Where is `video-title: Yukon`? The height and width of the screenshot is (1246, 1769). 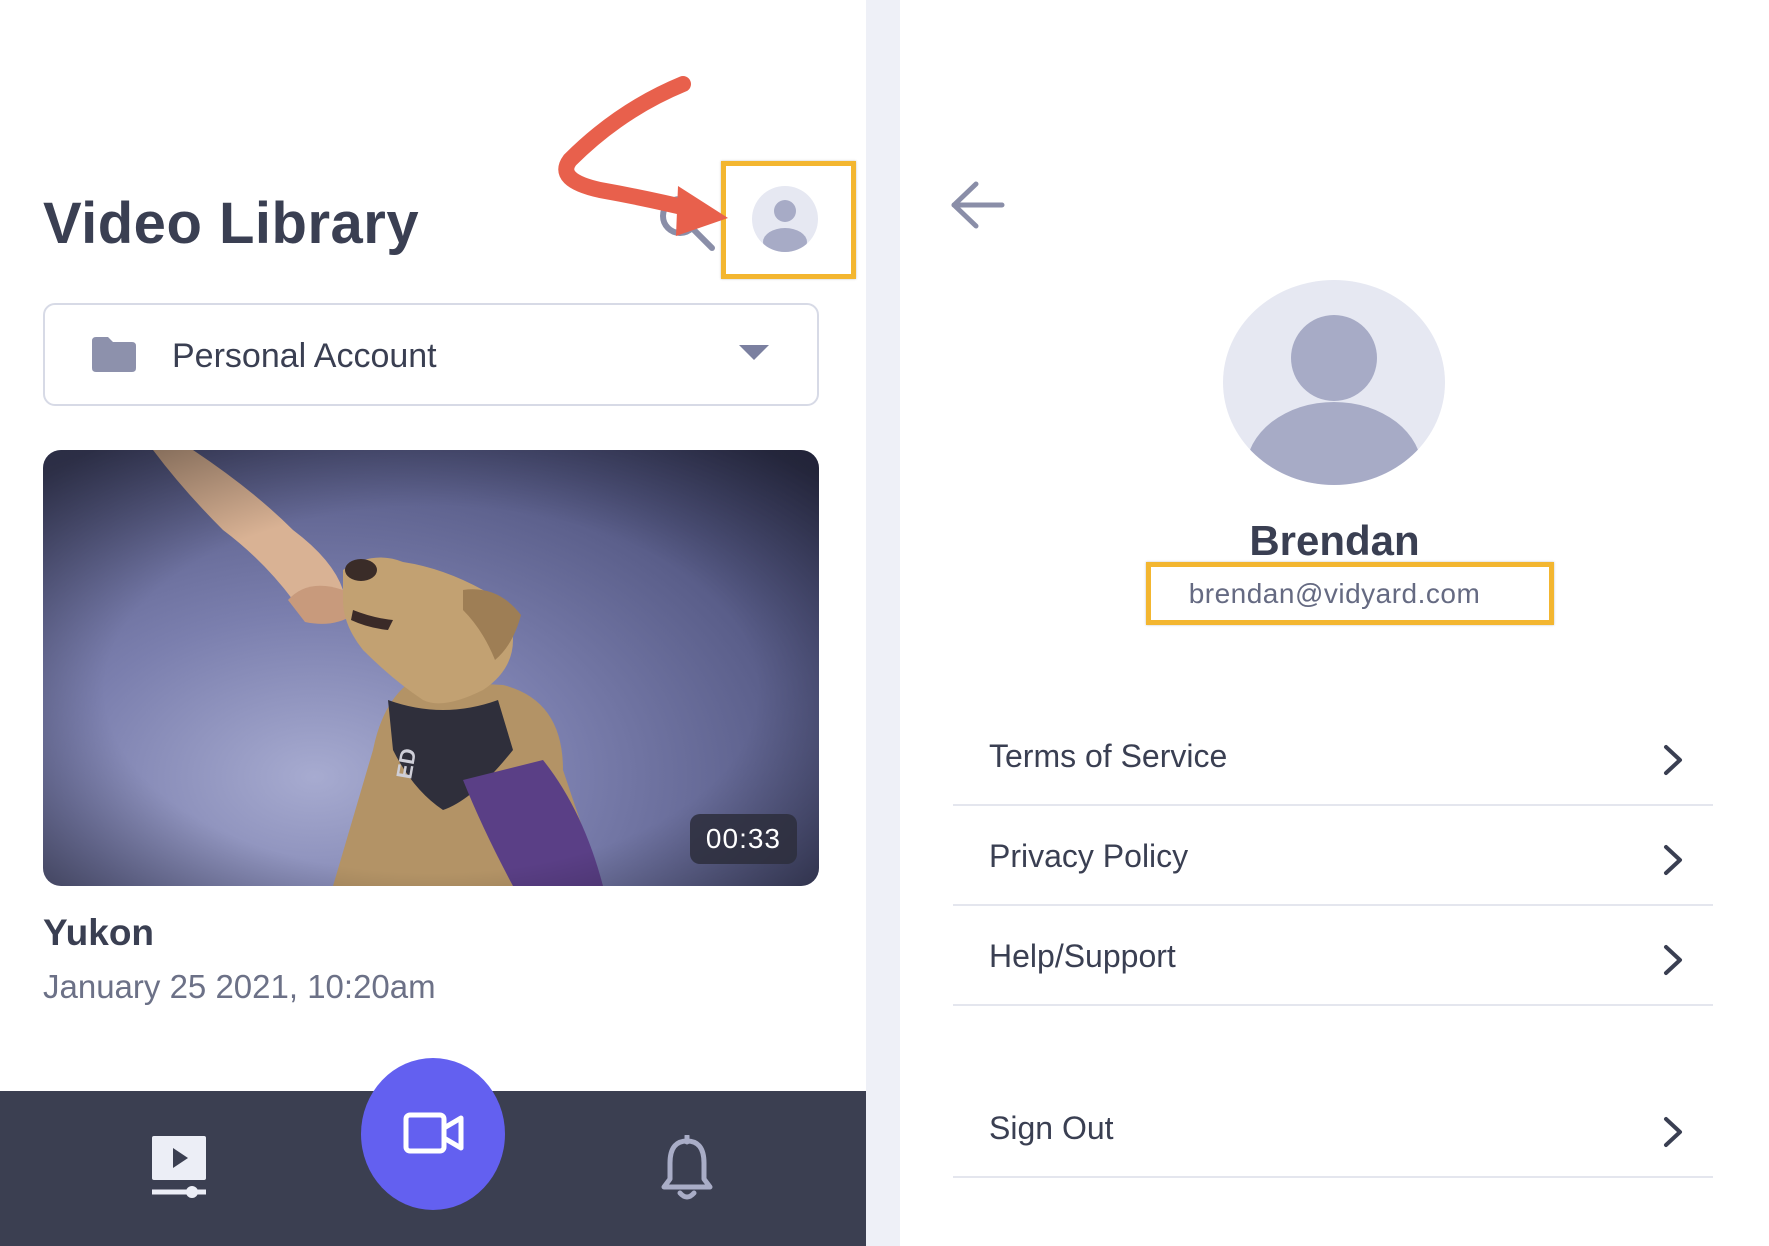
video-title: Yukon is located at coordinates (98, 933).